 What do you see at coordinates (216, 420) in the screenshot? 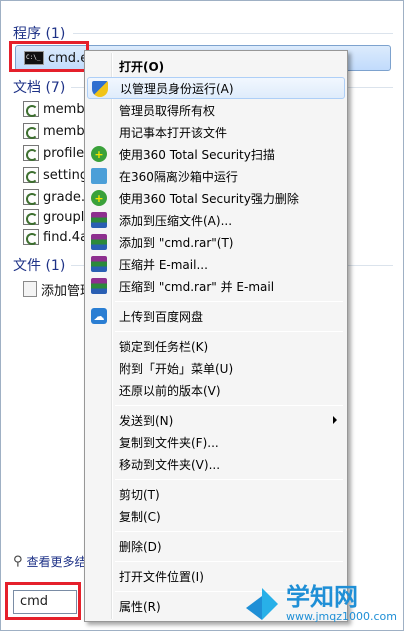
I see `menu-item-send-to: 发送到(N)` at bounding box center [216, 420].